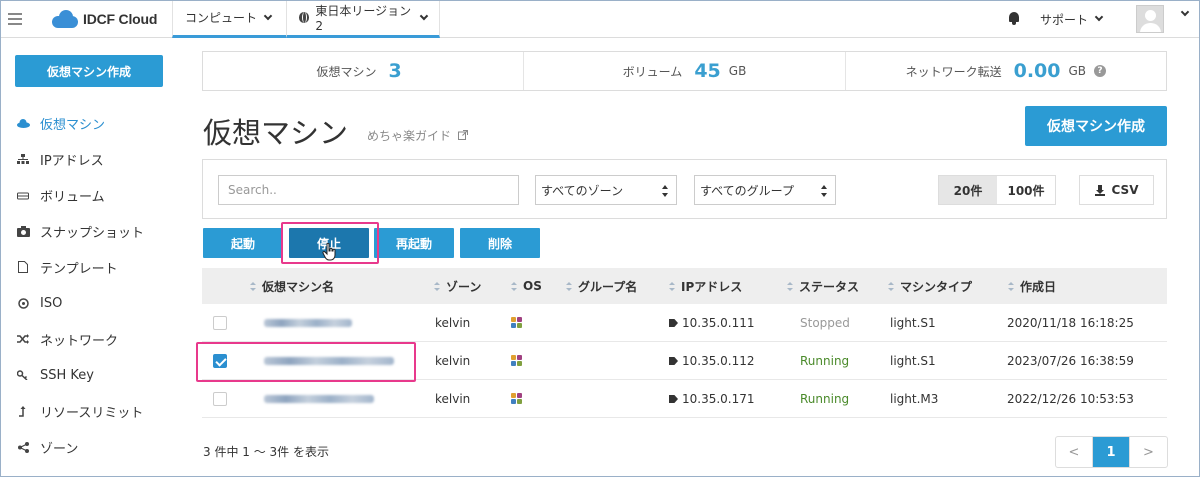 The width and height of the screenshot is (1200, 477). What do you see at coordinates (368, 190) in the screenshot?
I see `search-input` at bounding box center [368, 190].